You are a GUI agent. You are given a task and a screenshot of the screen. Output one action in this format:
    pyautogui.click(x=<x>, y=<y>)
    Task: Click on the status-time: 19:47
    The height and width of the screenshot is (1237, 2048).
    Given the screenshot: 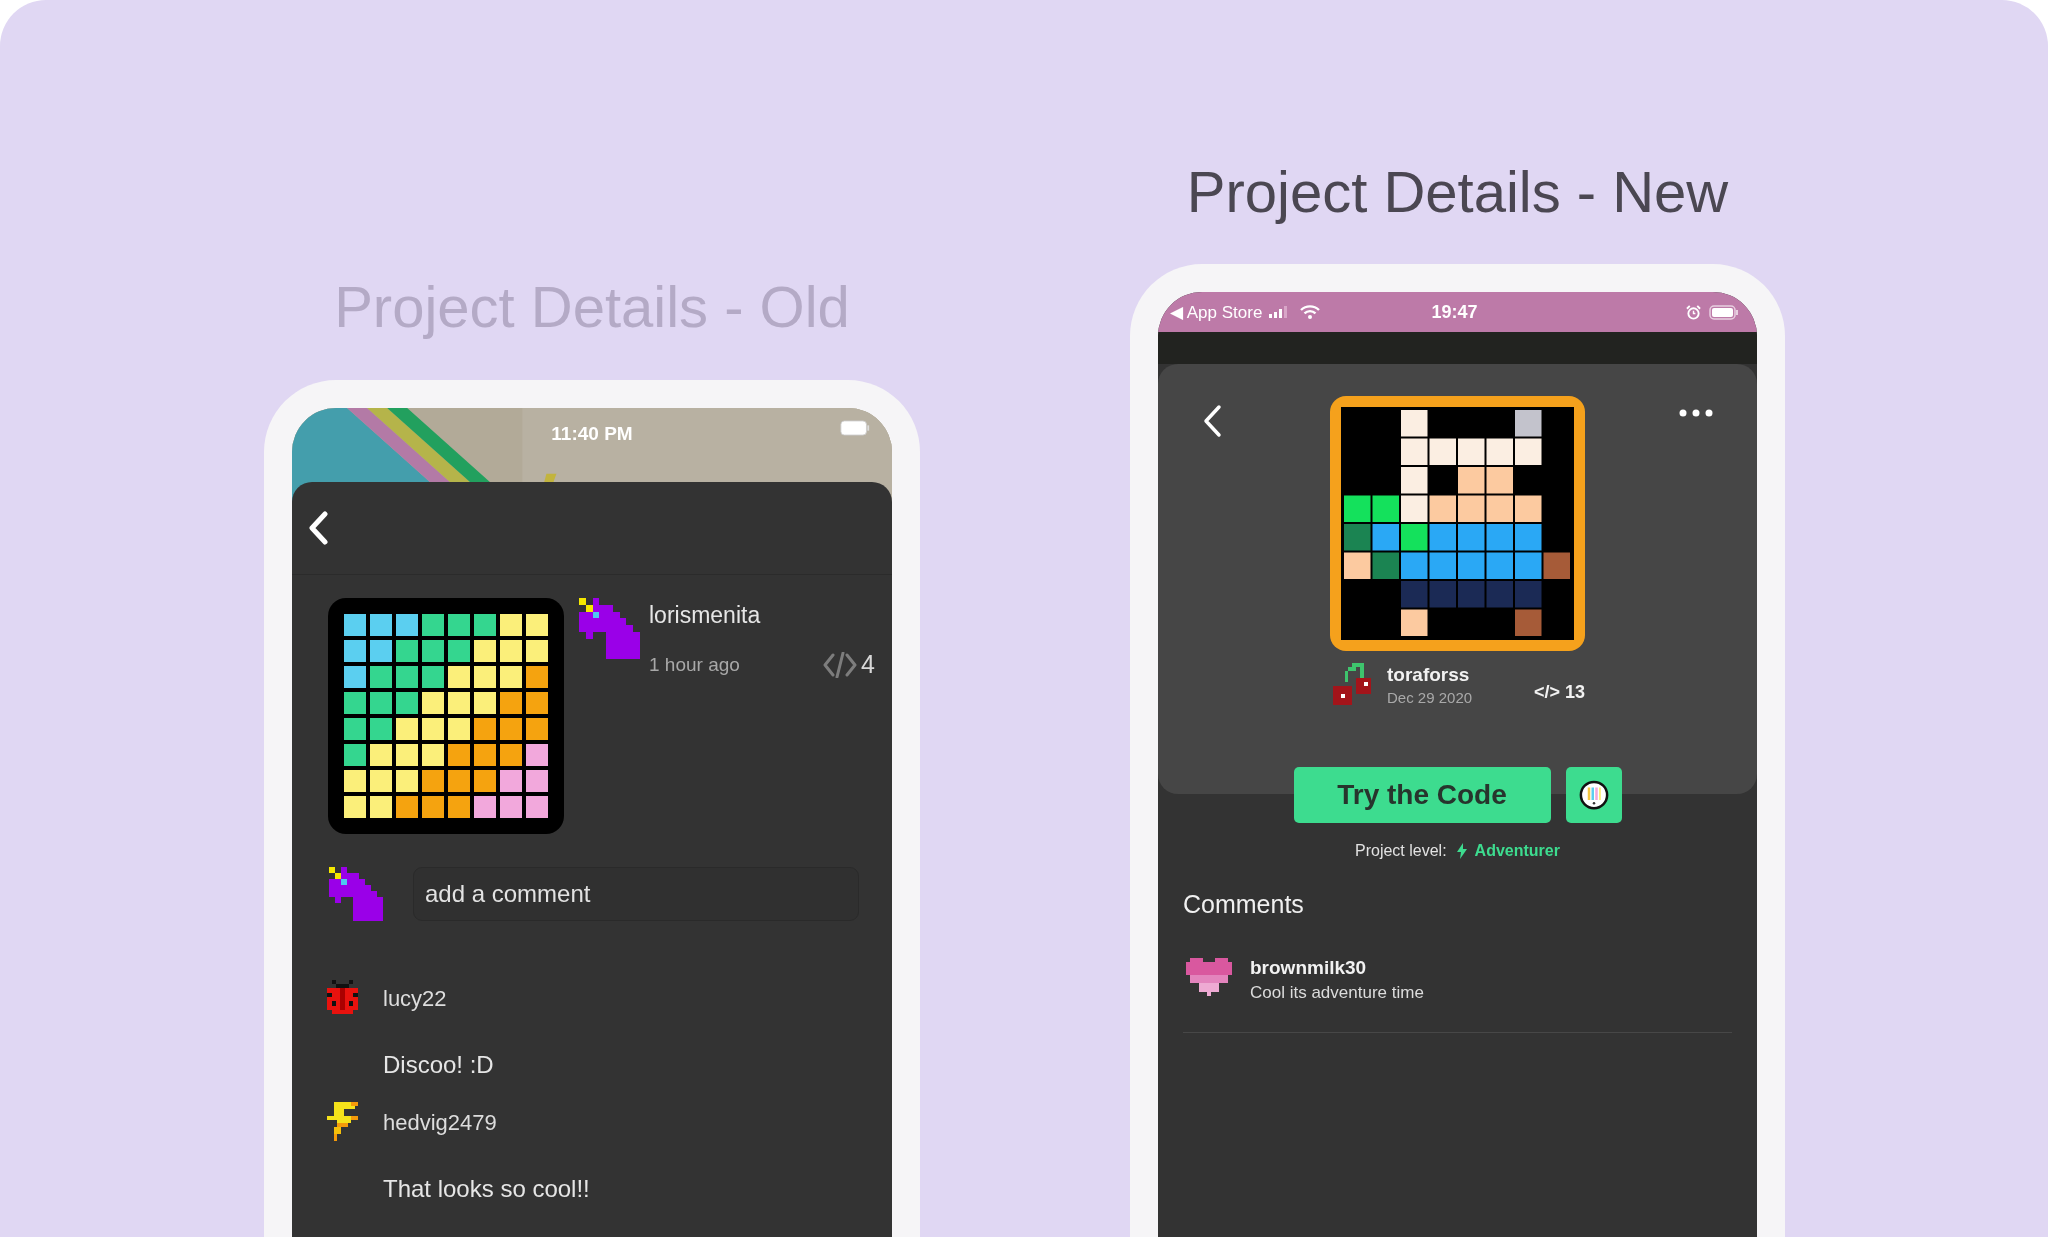 What is the action you would take?
    pyautogui.click(x=1454, y=312)
    